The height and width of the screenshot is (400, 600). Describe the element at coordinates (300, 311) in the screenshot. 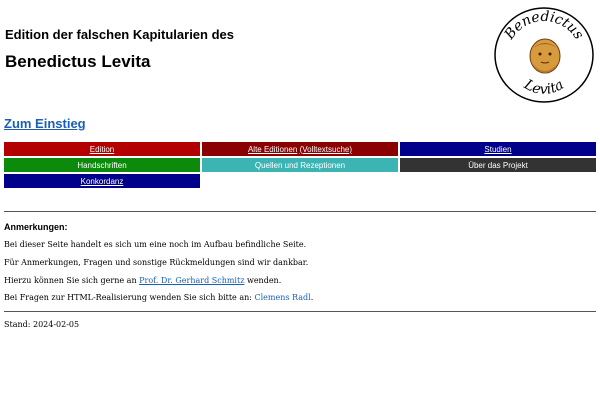

I see `divider-bottom` at that location.